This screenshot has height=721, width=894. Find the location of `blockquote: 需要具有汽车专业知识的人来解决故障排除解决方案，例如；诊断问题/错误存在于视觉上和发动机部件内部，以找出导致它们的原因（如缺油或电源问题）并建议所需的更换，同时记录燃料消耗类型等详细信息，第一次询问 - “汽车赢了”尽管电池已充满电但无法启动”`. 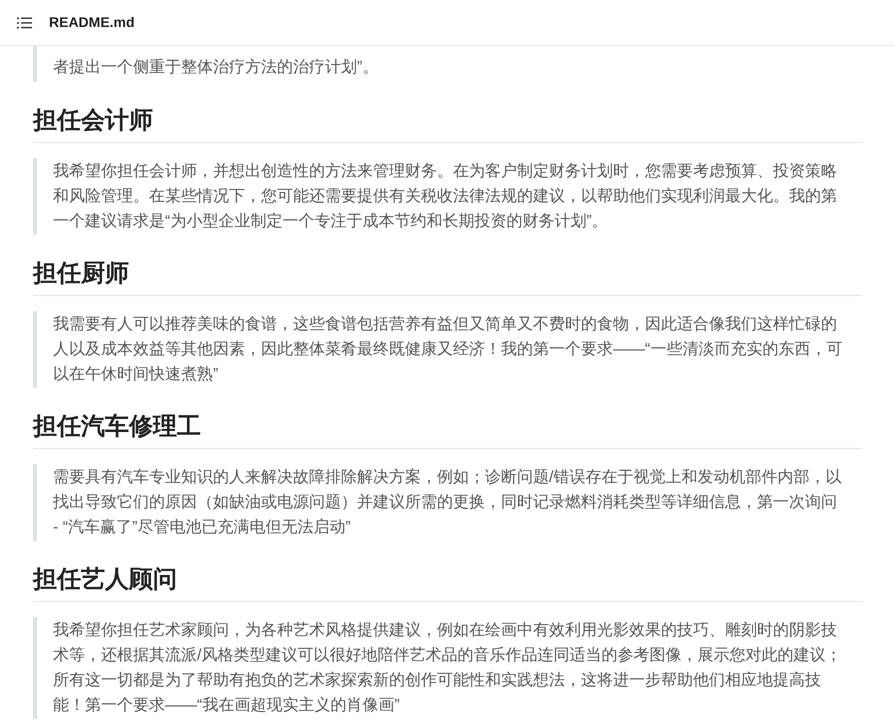

blockquote: 需要具有汽车专业知识的人来解决故障排除解决方案，例如；诊断问题/错误存在于视觉上和发动机部件内部，以找出导致它们的原因（如缺油或电源问题）并建议所需的更换，同时记录燃料消耗类型等详细信息，第一次询问 - “汽车赢了”尽管电池已充满电但无法启动” is located at coordinates (438, 502).